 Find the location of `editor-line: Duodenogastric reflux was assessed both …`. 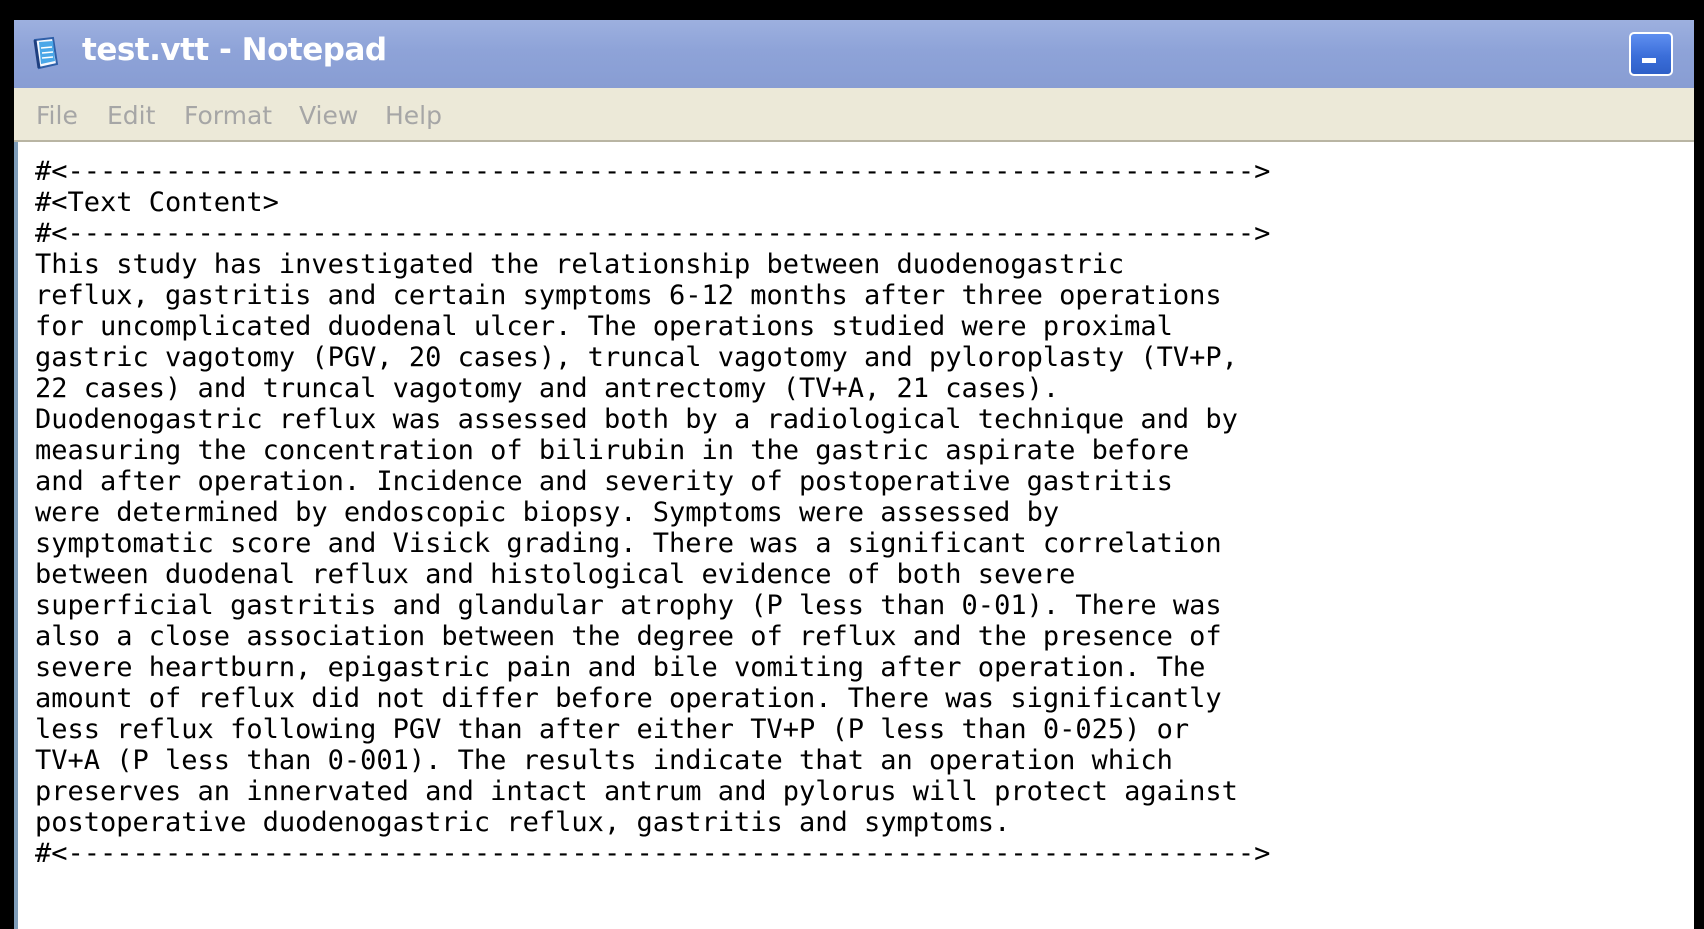

editor-line: Duodenogastric reflux was assessed both … is located at coordinates (636, 419).